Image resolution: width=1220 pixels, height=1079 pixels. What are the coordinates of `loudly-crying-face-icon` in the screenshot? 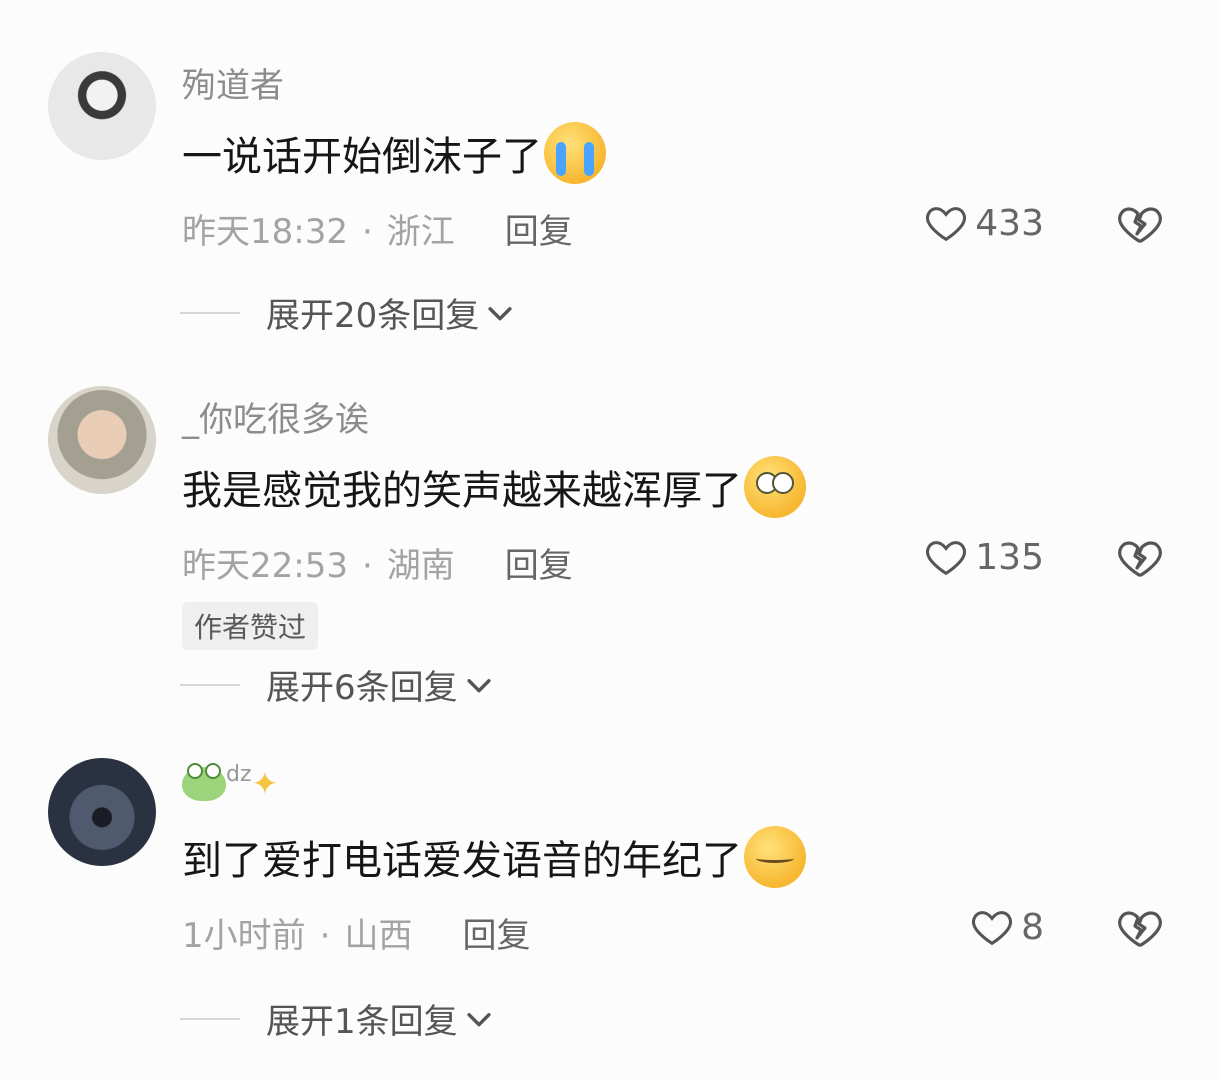 It's located at (575, 153).